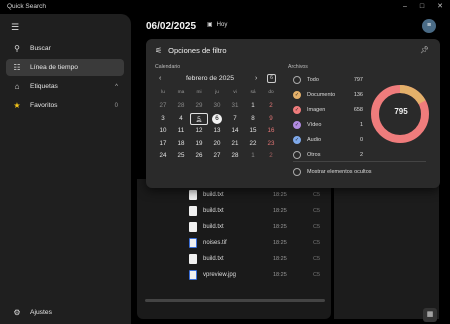  What do you see at coordinates (65, 312) in the screenshot?
I see `settings-button: ⚙ Ajustes` at bounding box center [65, 312].